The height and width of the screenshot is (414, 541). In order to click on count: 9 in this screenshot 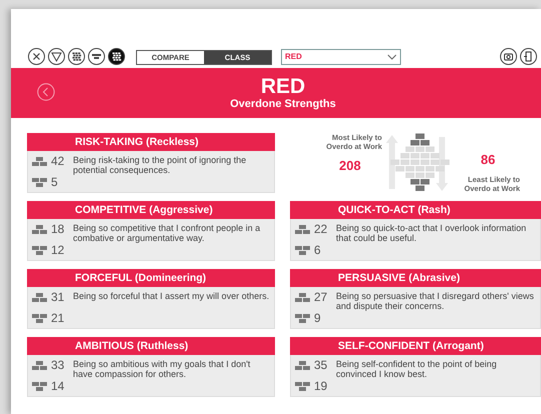, I will do `click(317, 318)`.